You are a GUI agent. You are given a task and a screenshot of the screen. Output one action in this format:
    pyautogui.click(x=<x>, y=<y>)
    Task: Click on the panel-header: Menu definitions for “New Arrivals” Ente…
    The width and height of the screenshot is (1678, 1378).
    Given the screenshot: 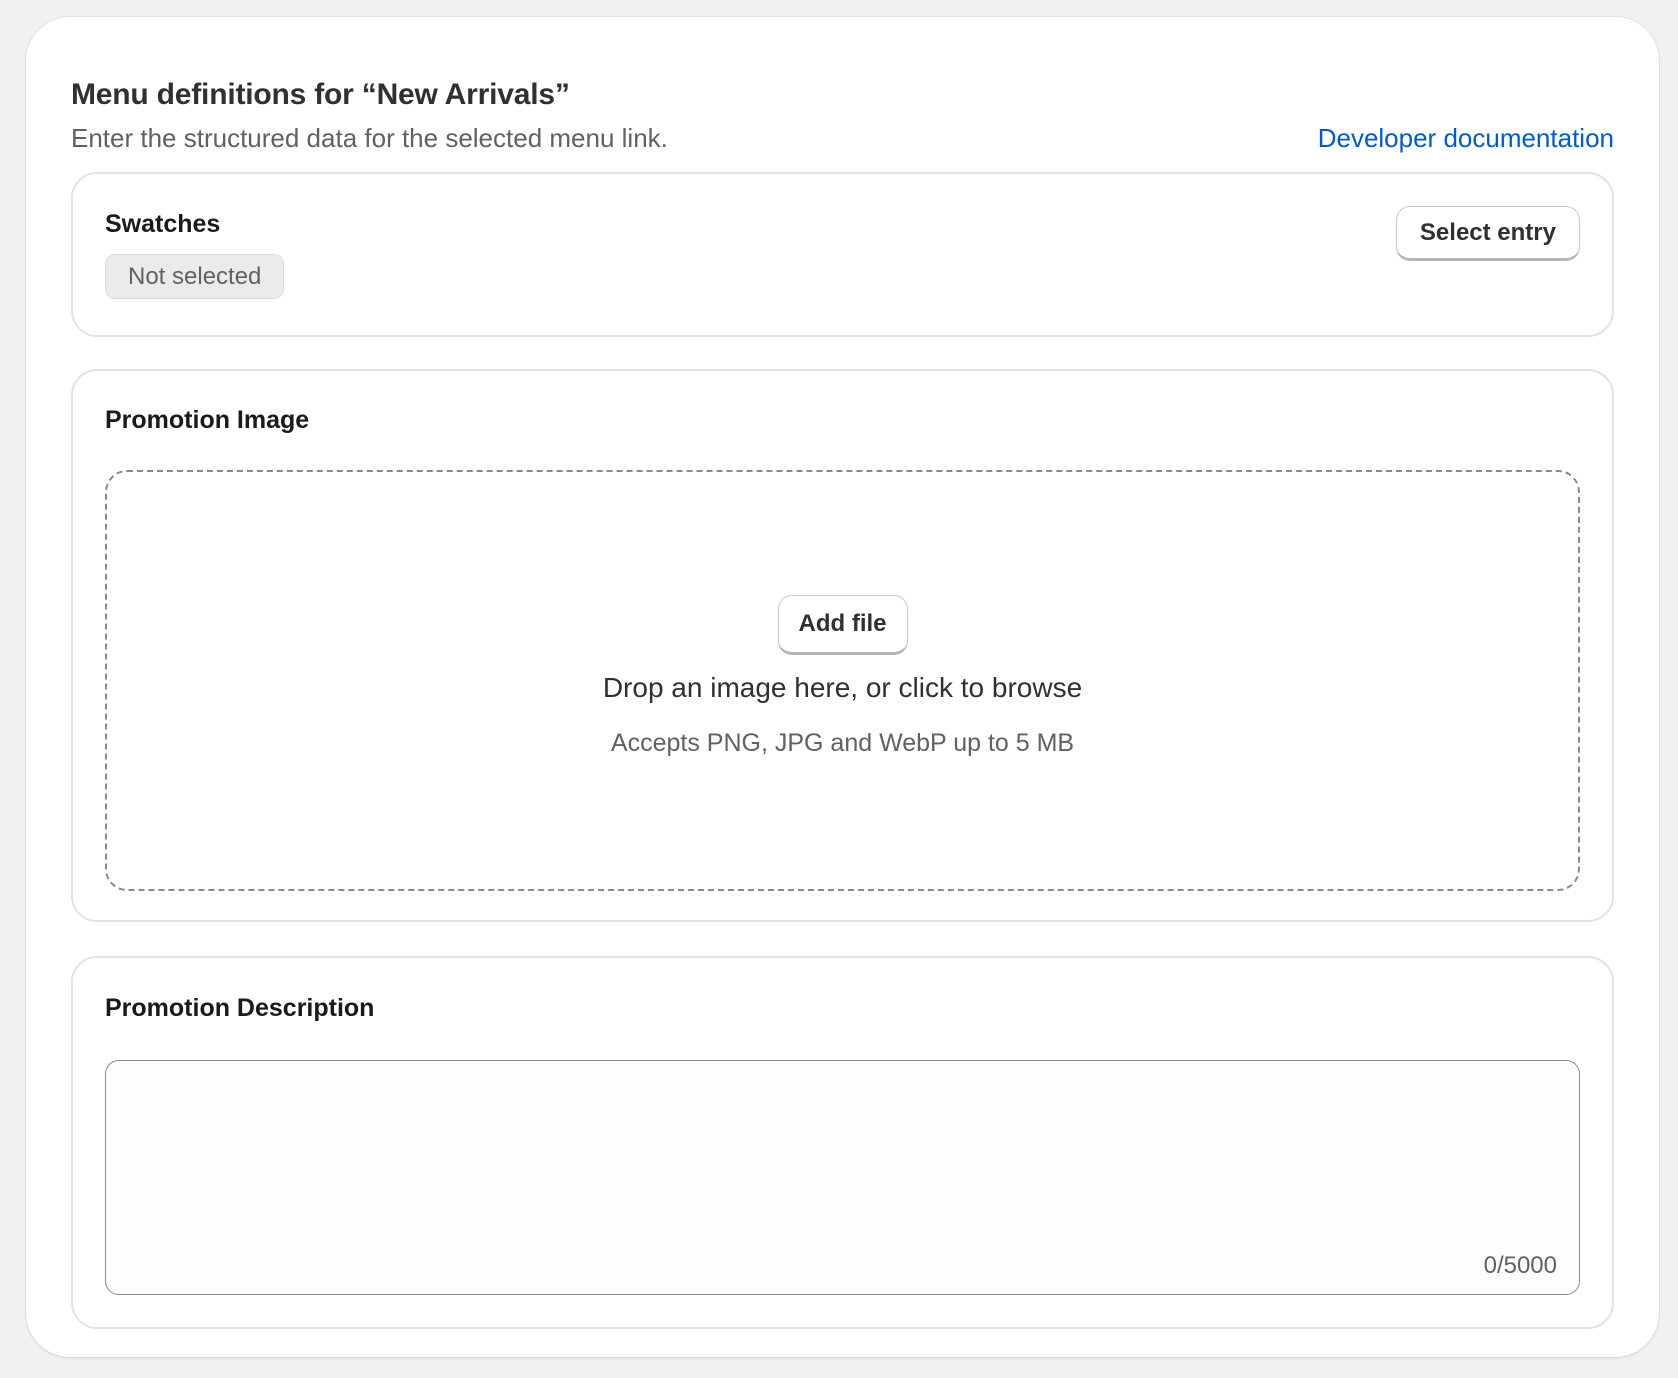 What is the action you would take?
    pyautogui.click(x=842, y=110)
    